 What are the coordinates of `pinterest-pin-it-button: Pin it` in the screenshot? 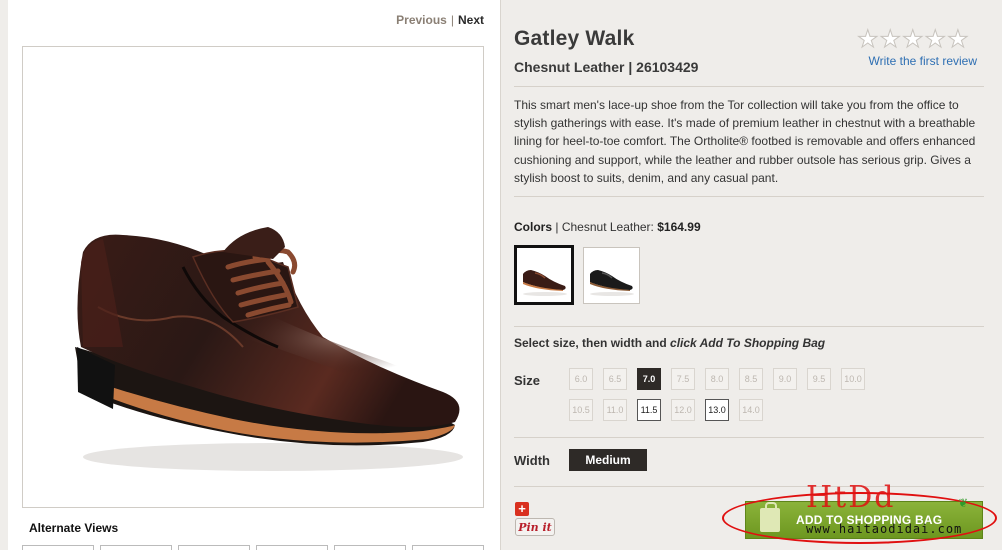 It's located at (535, 527).